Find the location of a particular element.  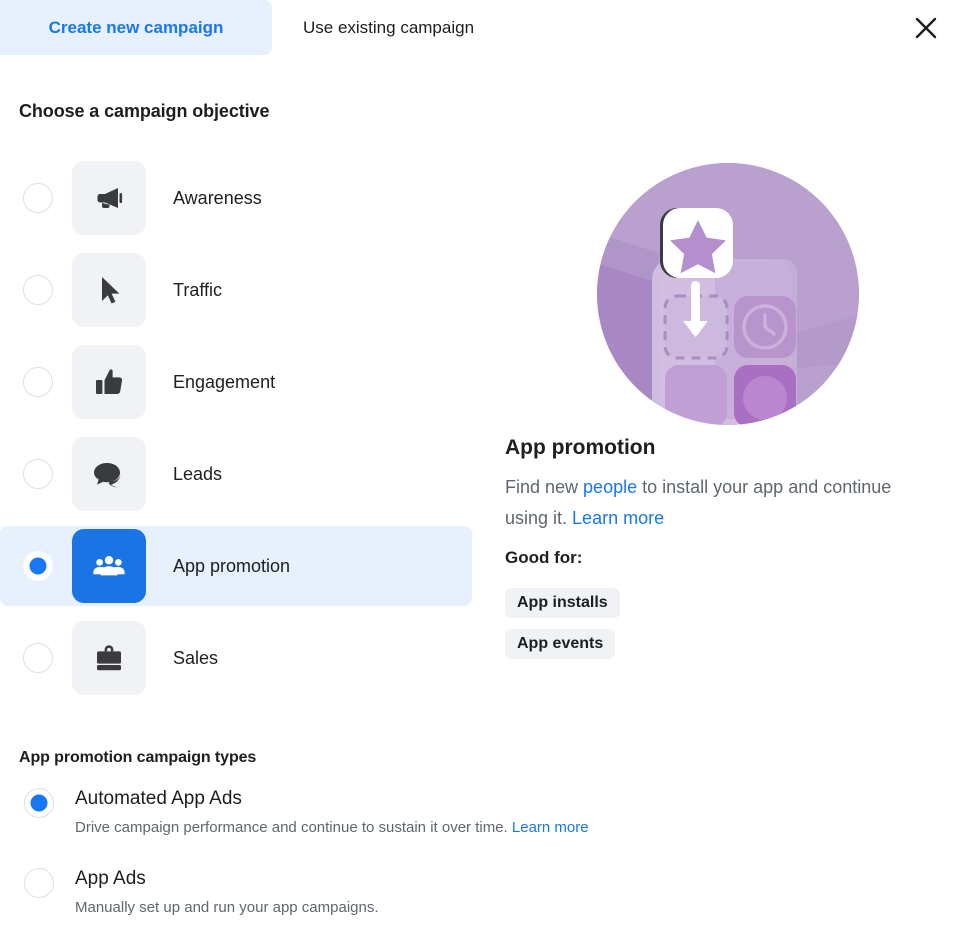

badge-row: App events is located at coordinates (562, 649).